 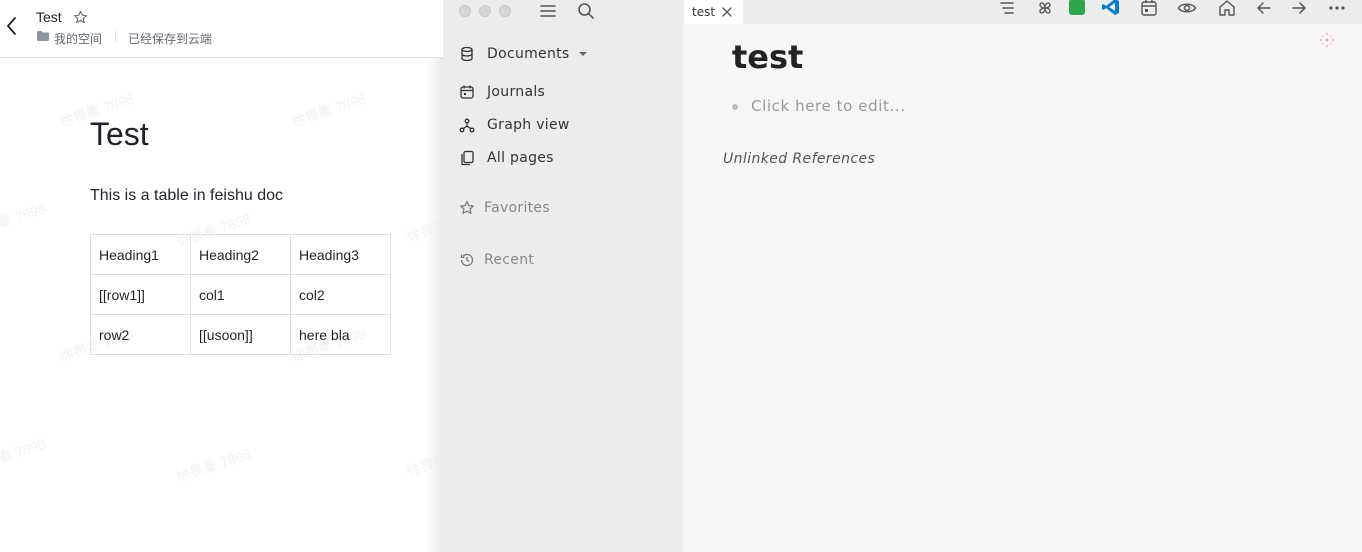 What do you see at coordinates (1299, 9) in the screenshot?
I see `arrow-right-icon` at bounding box center [1299, 9].